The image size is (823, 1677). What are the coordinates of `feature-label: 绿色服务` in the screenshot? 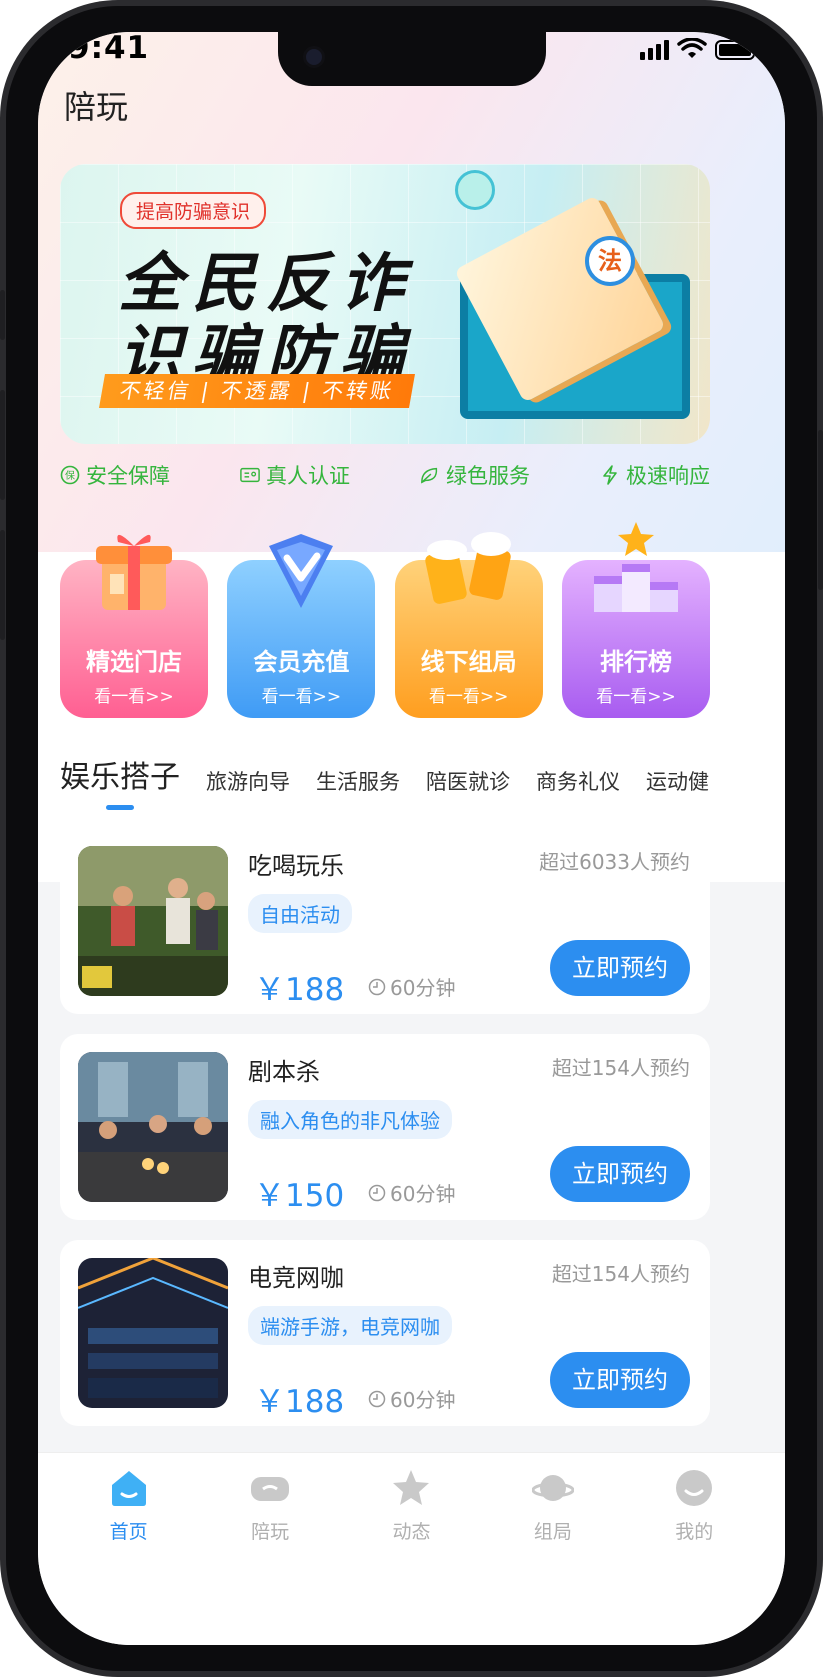 It's located at (488, 476).